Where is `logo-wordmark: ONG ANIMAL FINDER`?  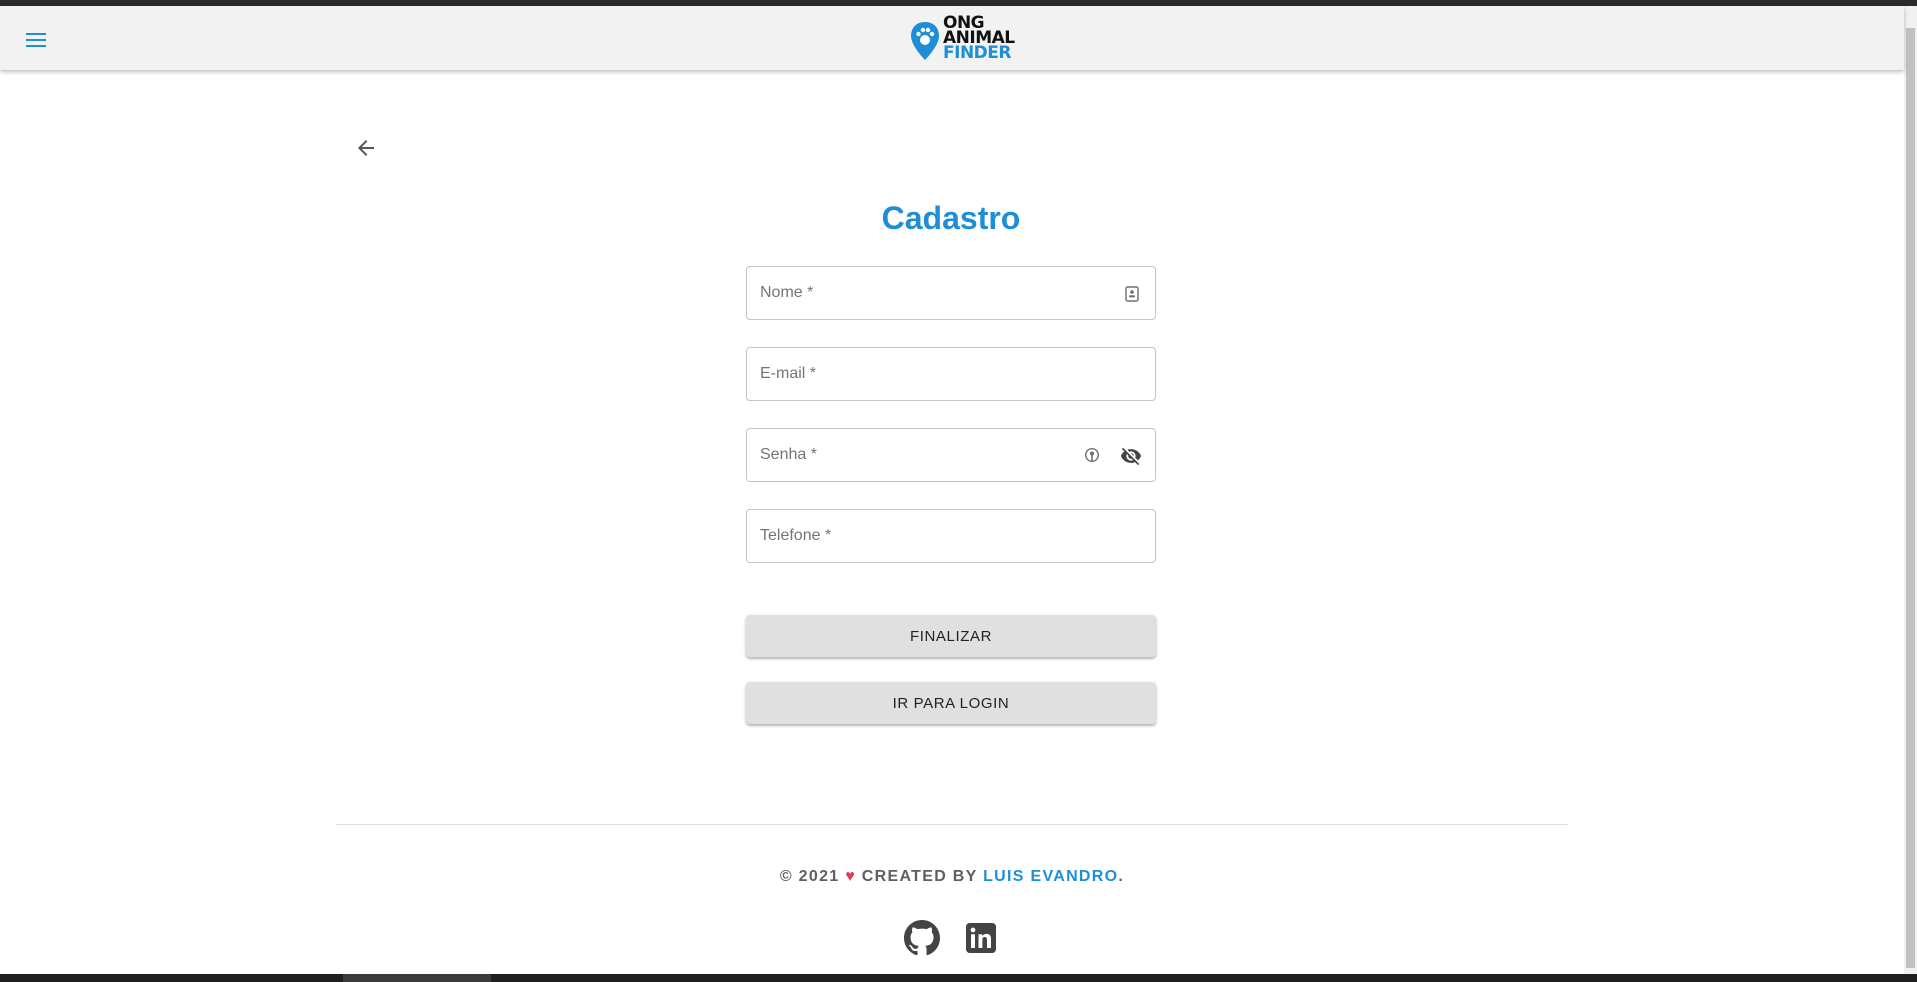
logo-wordmark: ONG ANIMAL FINDER is located at coordinates (979, 39).